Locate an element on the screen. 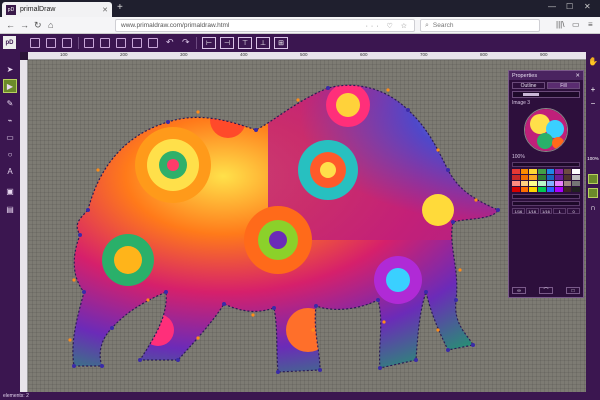 The image size is (600, 400). tab-close-icon: ✕ is located at coordinates (105, 10).